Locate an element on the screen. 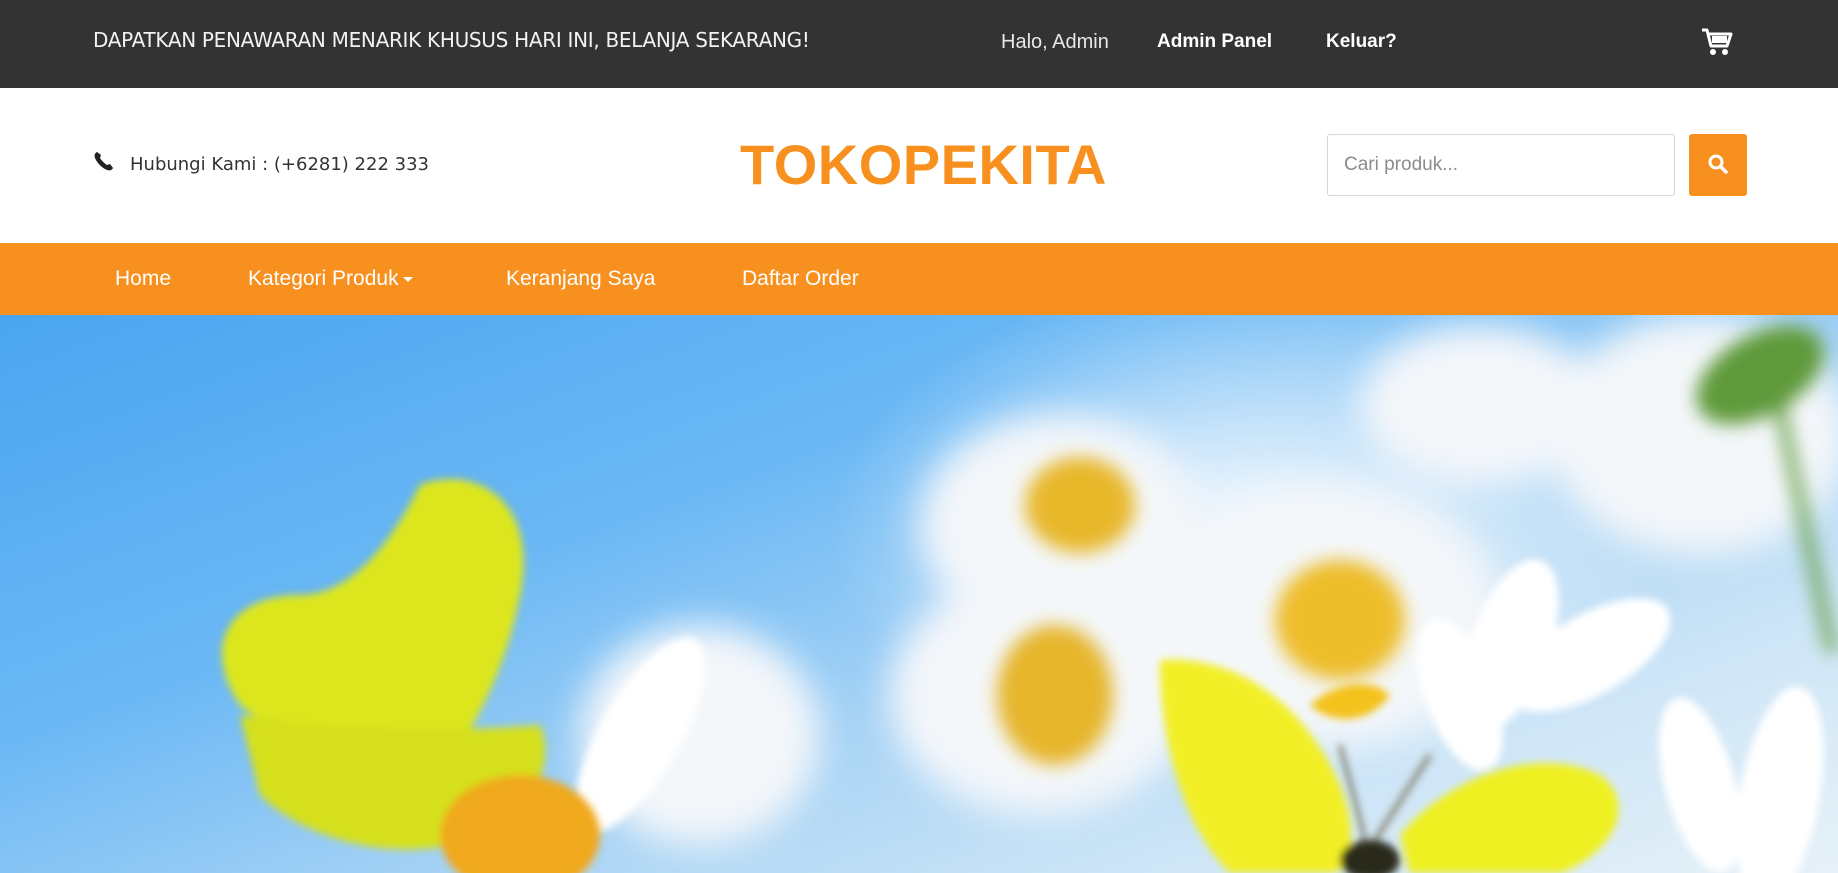 The image size is (1838, 873). nav-item-daftar-order: Daftar Order is located at coordinates (800, 279).